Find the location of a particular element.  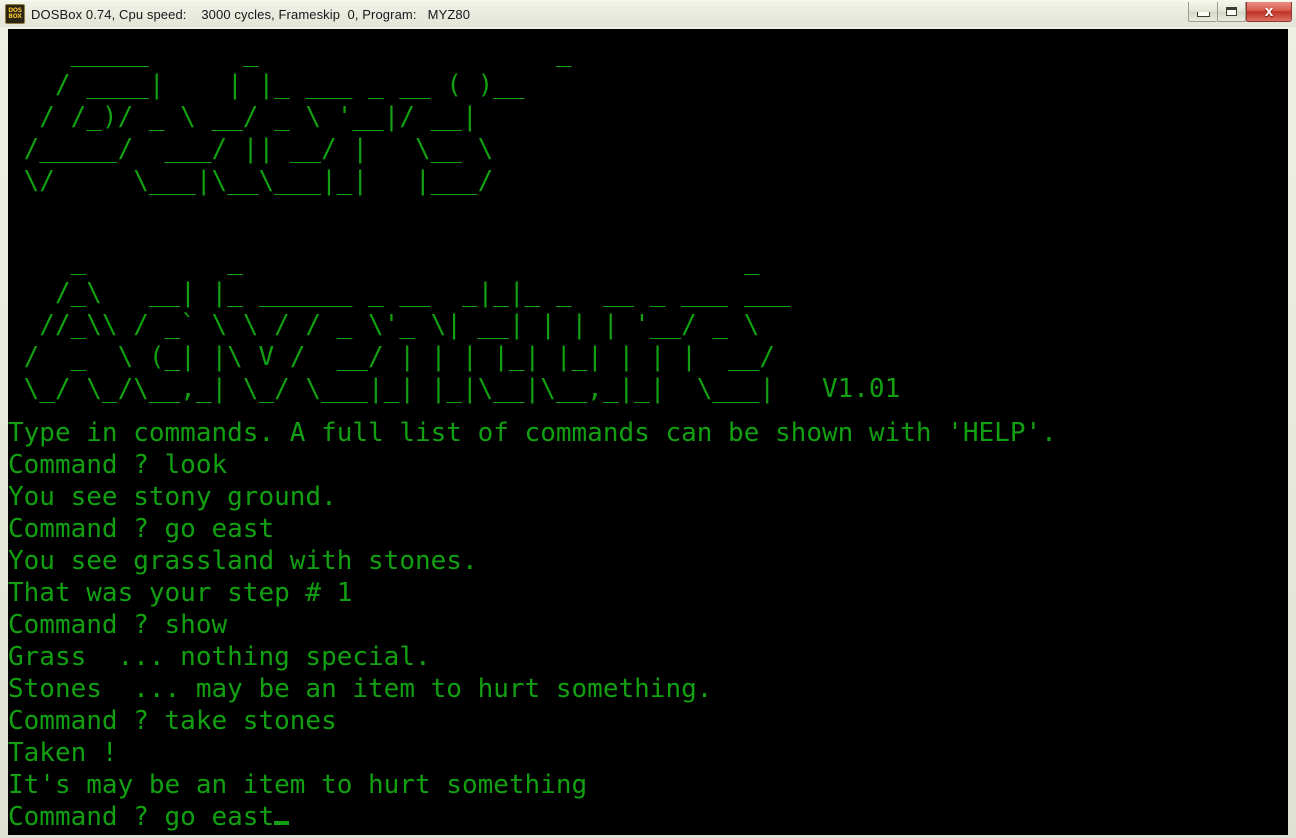

minimize-icon is located at coordinates (1203, 14).